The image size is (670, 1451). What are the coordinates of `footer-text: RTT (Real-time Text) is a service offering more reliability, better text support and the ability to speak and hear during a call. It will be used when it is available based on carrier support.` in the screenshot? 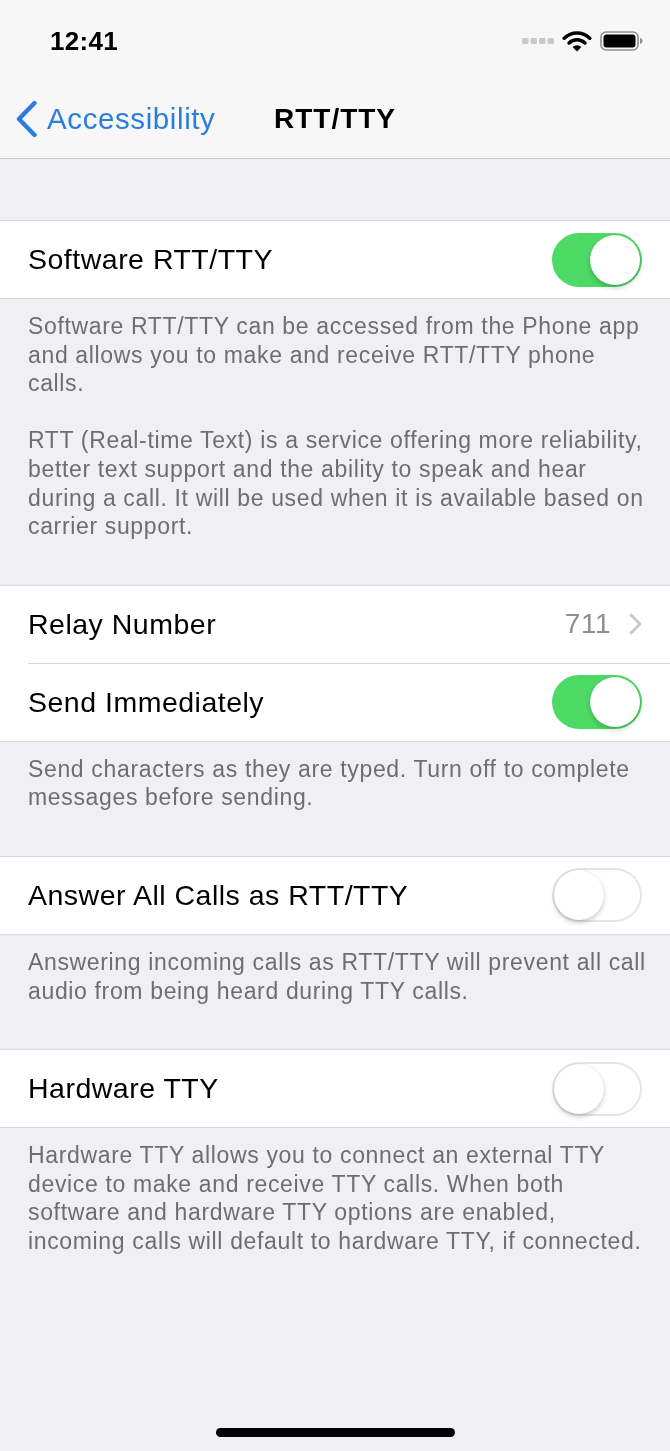 It's located at (336, 483).